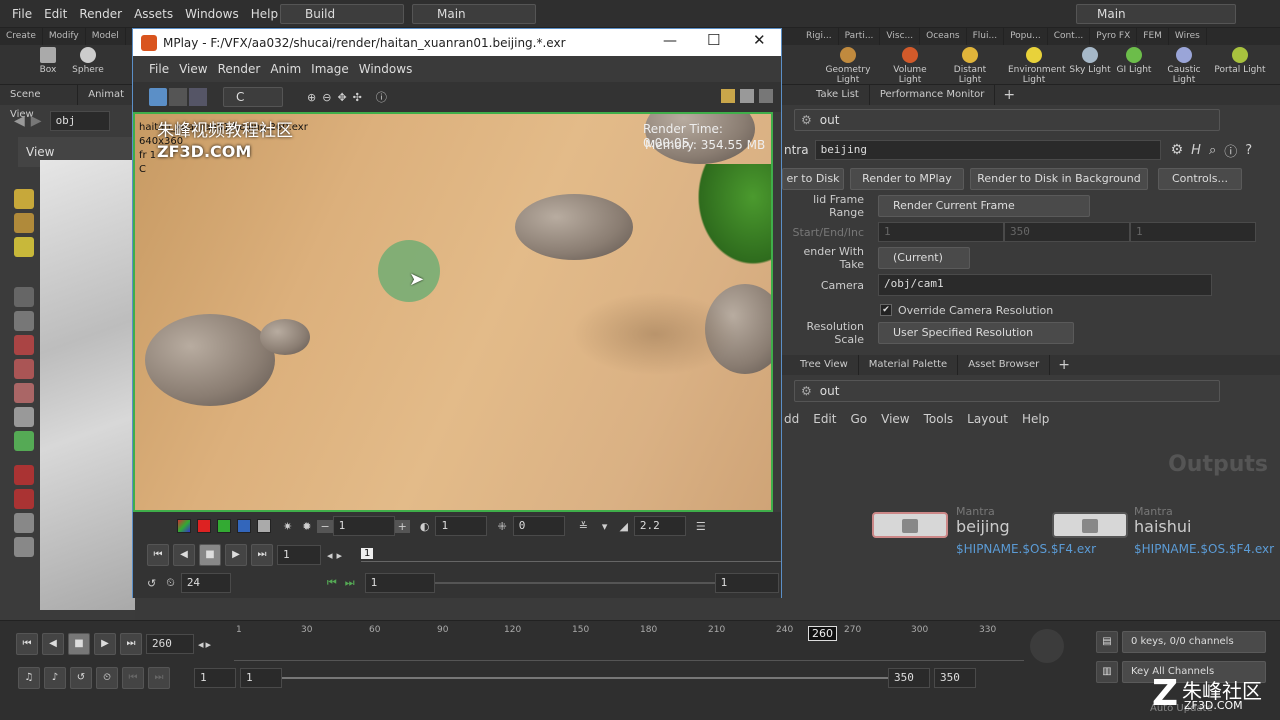 The image size is (1280, 720). I want to click on search-icon: ⌕, so click(1212, 150).